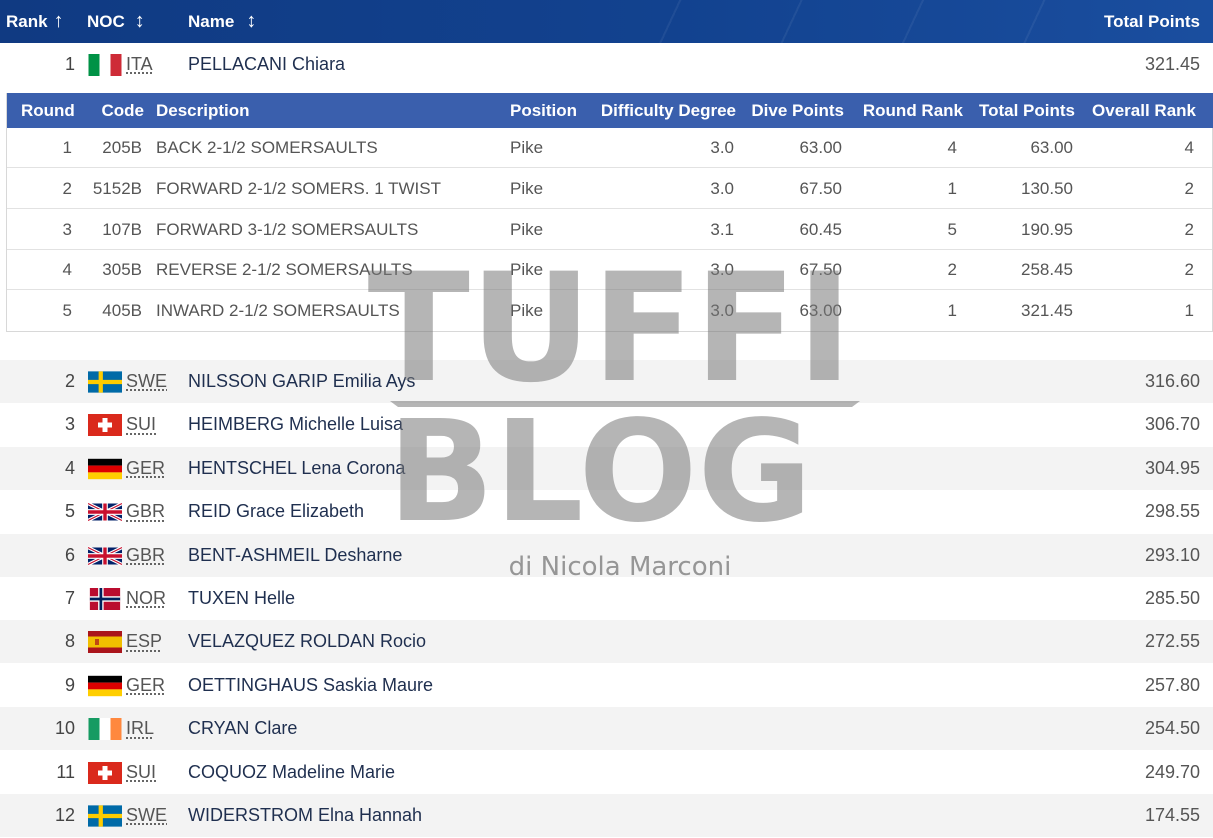  What do you see at coordinates (853, 21) in the screenshot?
I see `header-decoration` at bounding box center [853, 21].